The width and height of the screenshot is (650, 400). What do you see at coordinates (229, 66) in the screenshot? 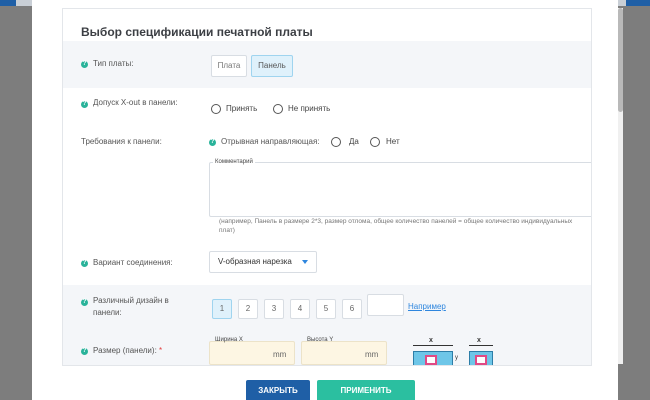
I see `board-type-option-board: Плата` at bounding box center [229, 66].